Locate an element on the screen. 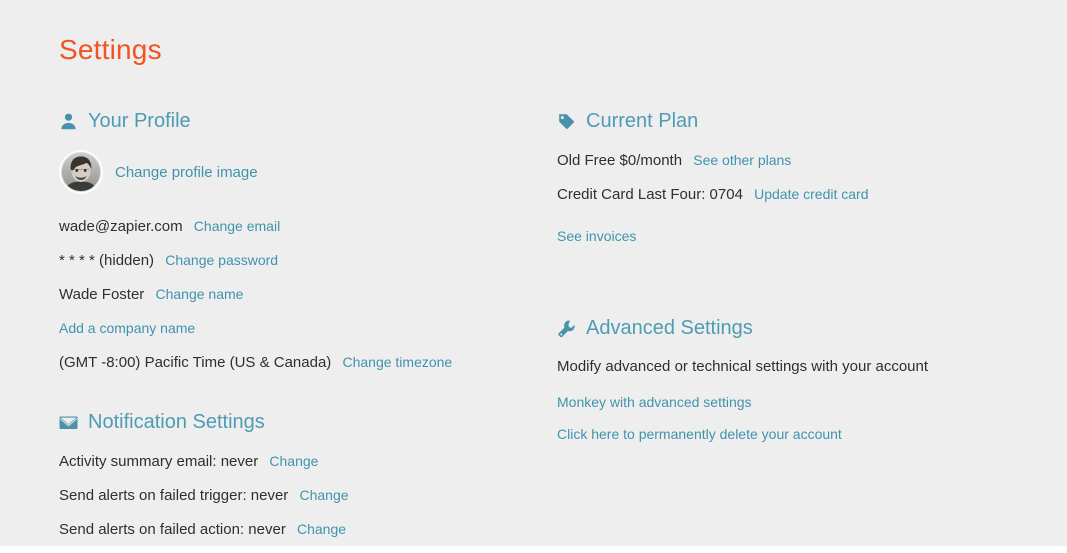  company-row: Add a company name is located at coordinates (294, 328).